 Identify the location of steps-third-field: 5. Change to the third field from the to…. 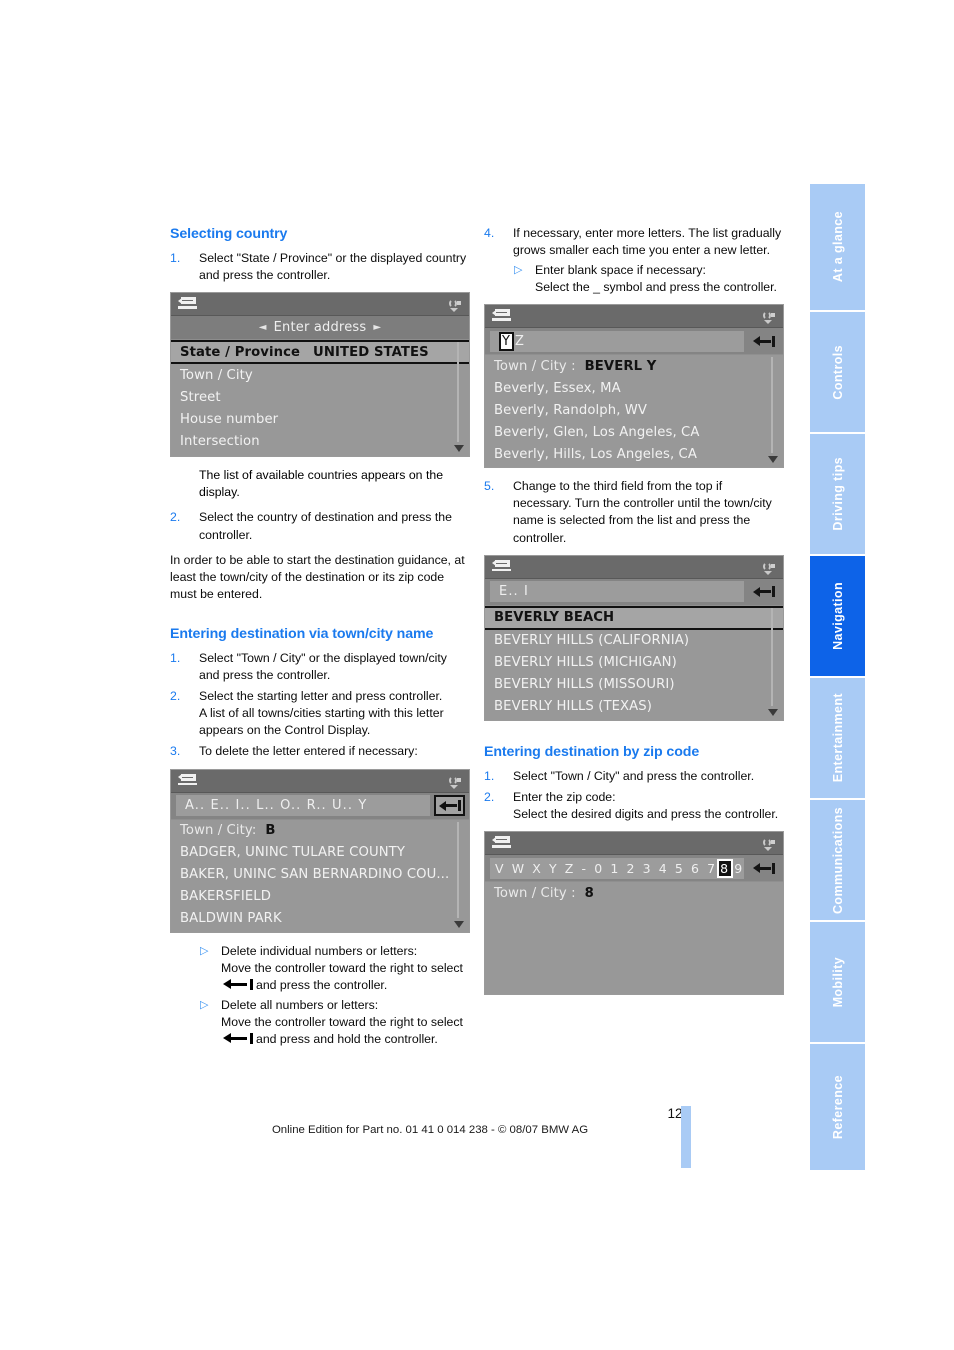
(634, 512).